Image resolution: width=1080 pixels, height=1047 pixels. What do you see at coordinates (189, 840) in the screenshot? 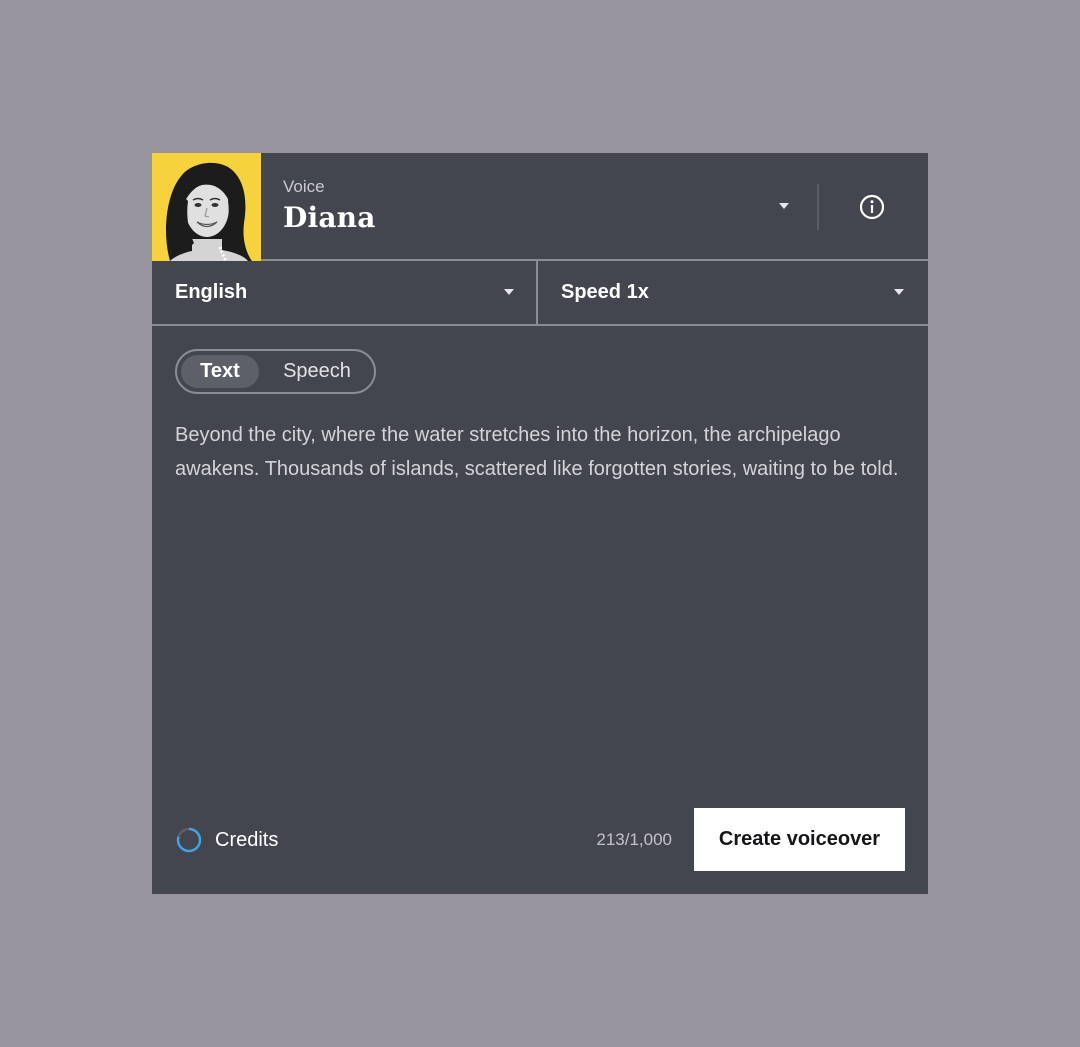
I see `progress-ring-icon` at bounding box center [189, 840].